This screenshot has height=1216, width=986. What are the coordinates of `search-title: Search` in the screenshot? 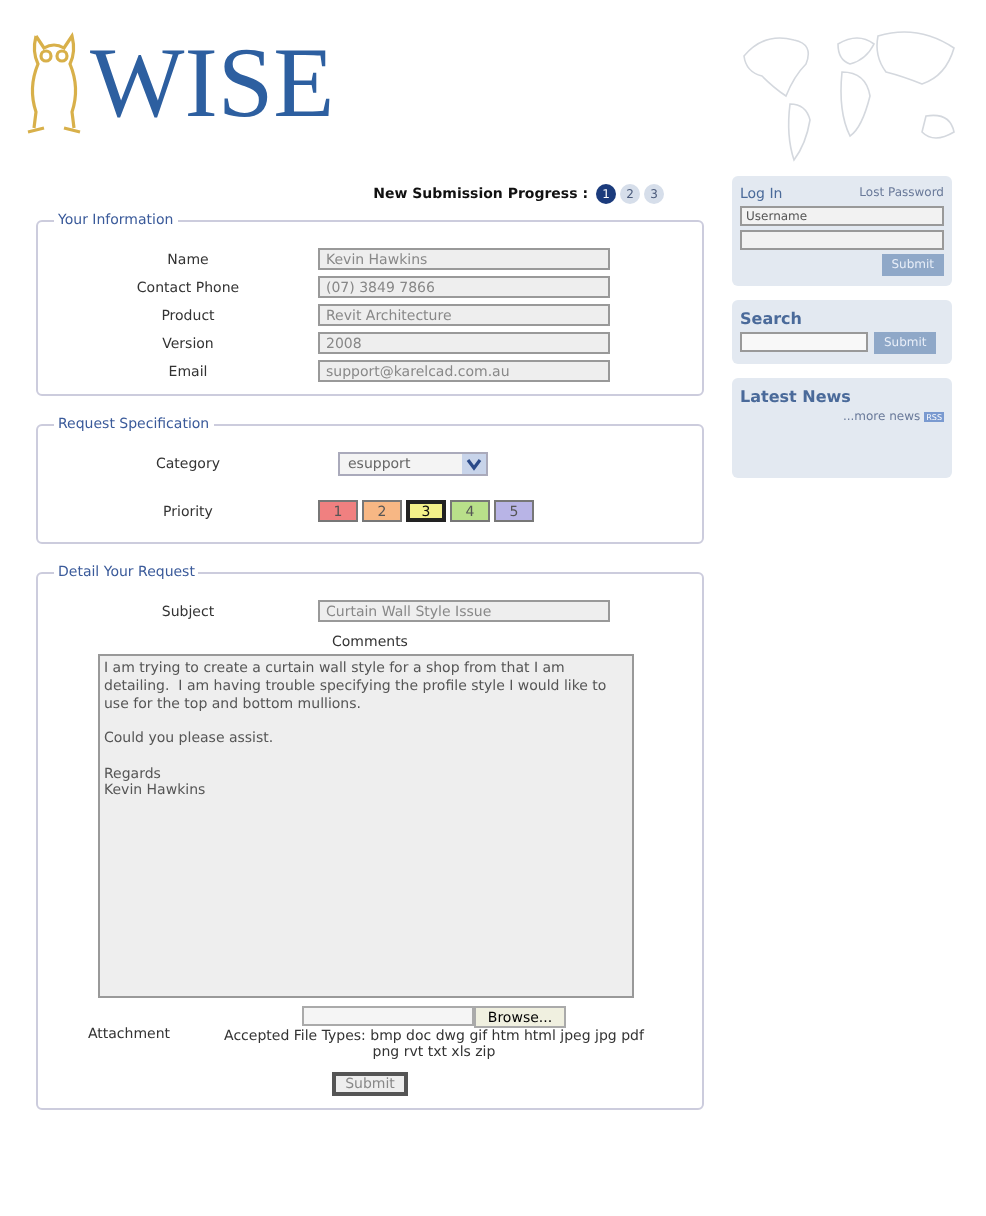 It's located at (772, 319).